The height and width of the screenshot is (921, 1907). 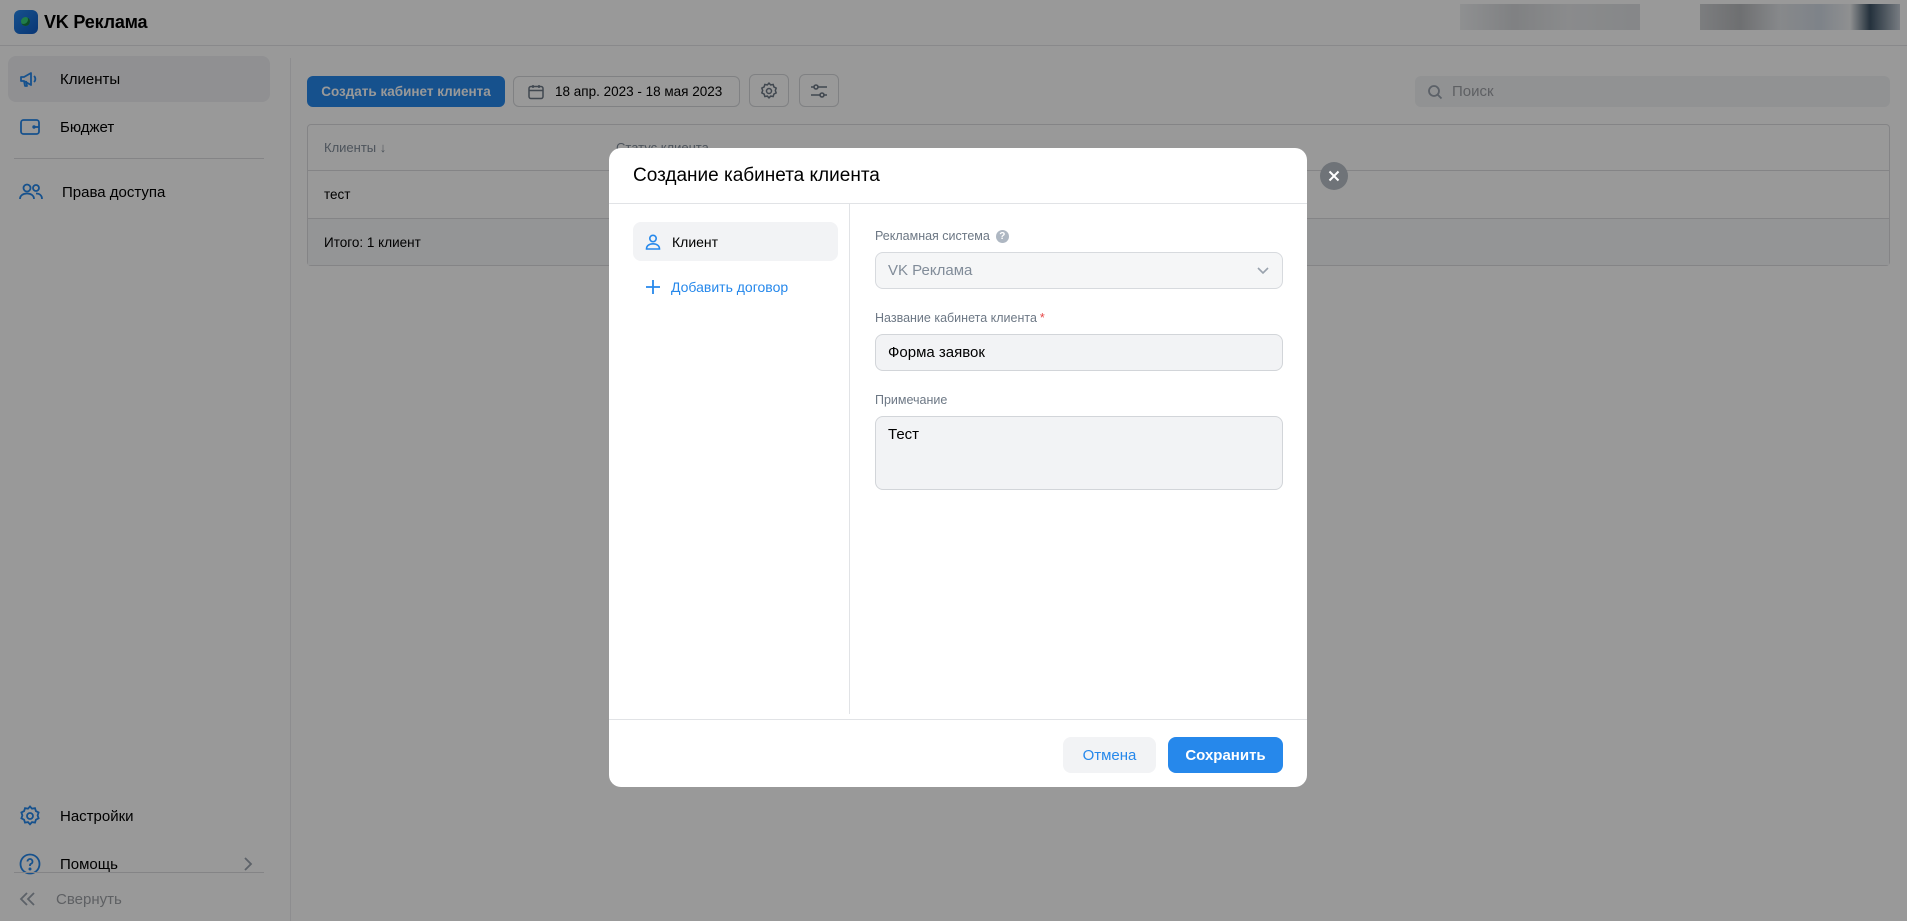 I want to click on plus-icon, so click(x=653, y=287).